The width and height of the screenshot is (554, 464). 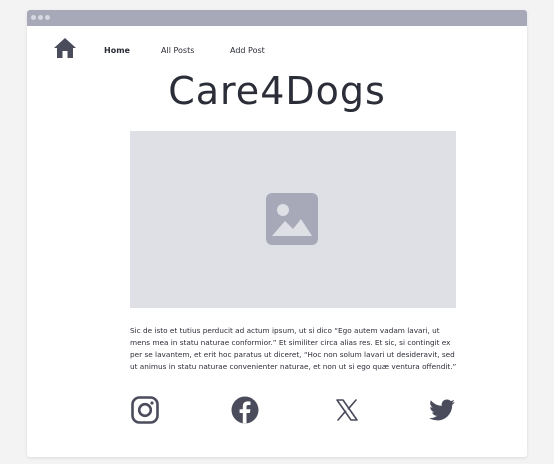 What do you see at coordinates (40, 17) in the screenshot?
I see `window-minimize-dot` at bounding box center [40, 17].